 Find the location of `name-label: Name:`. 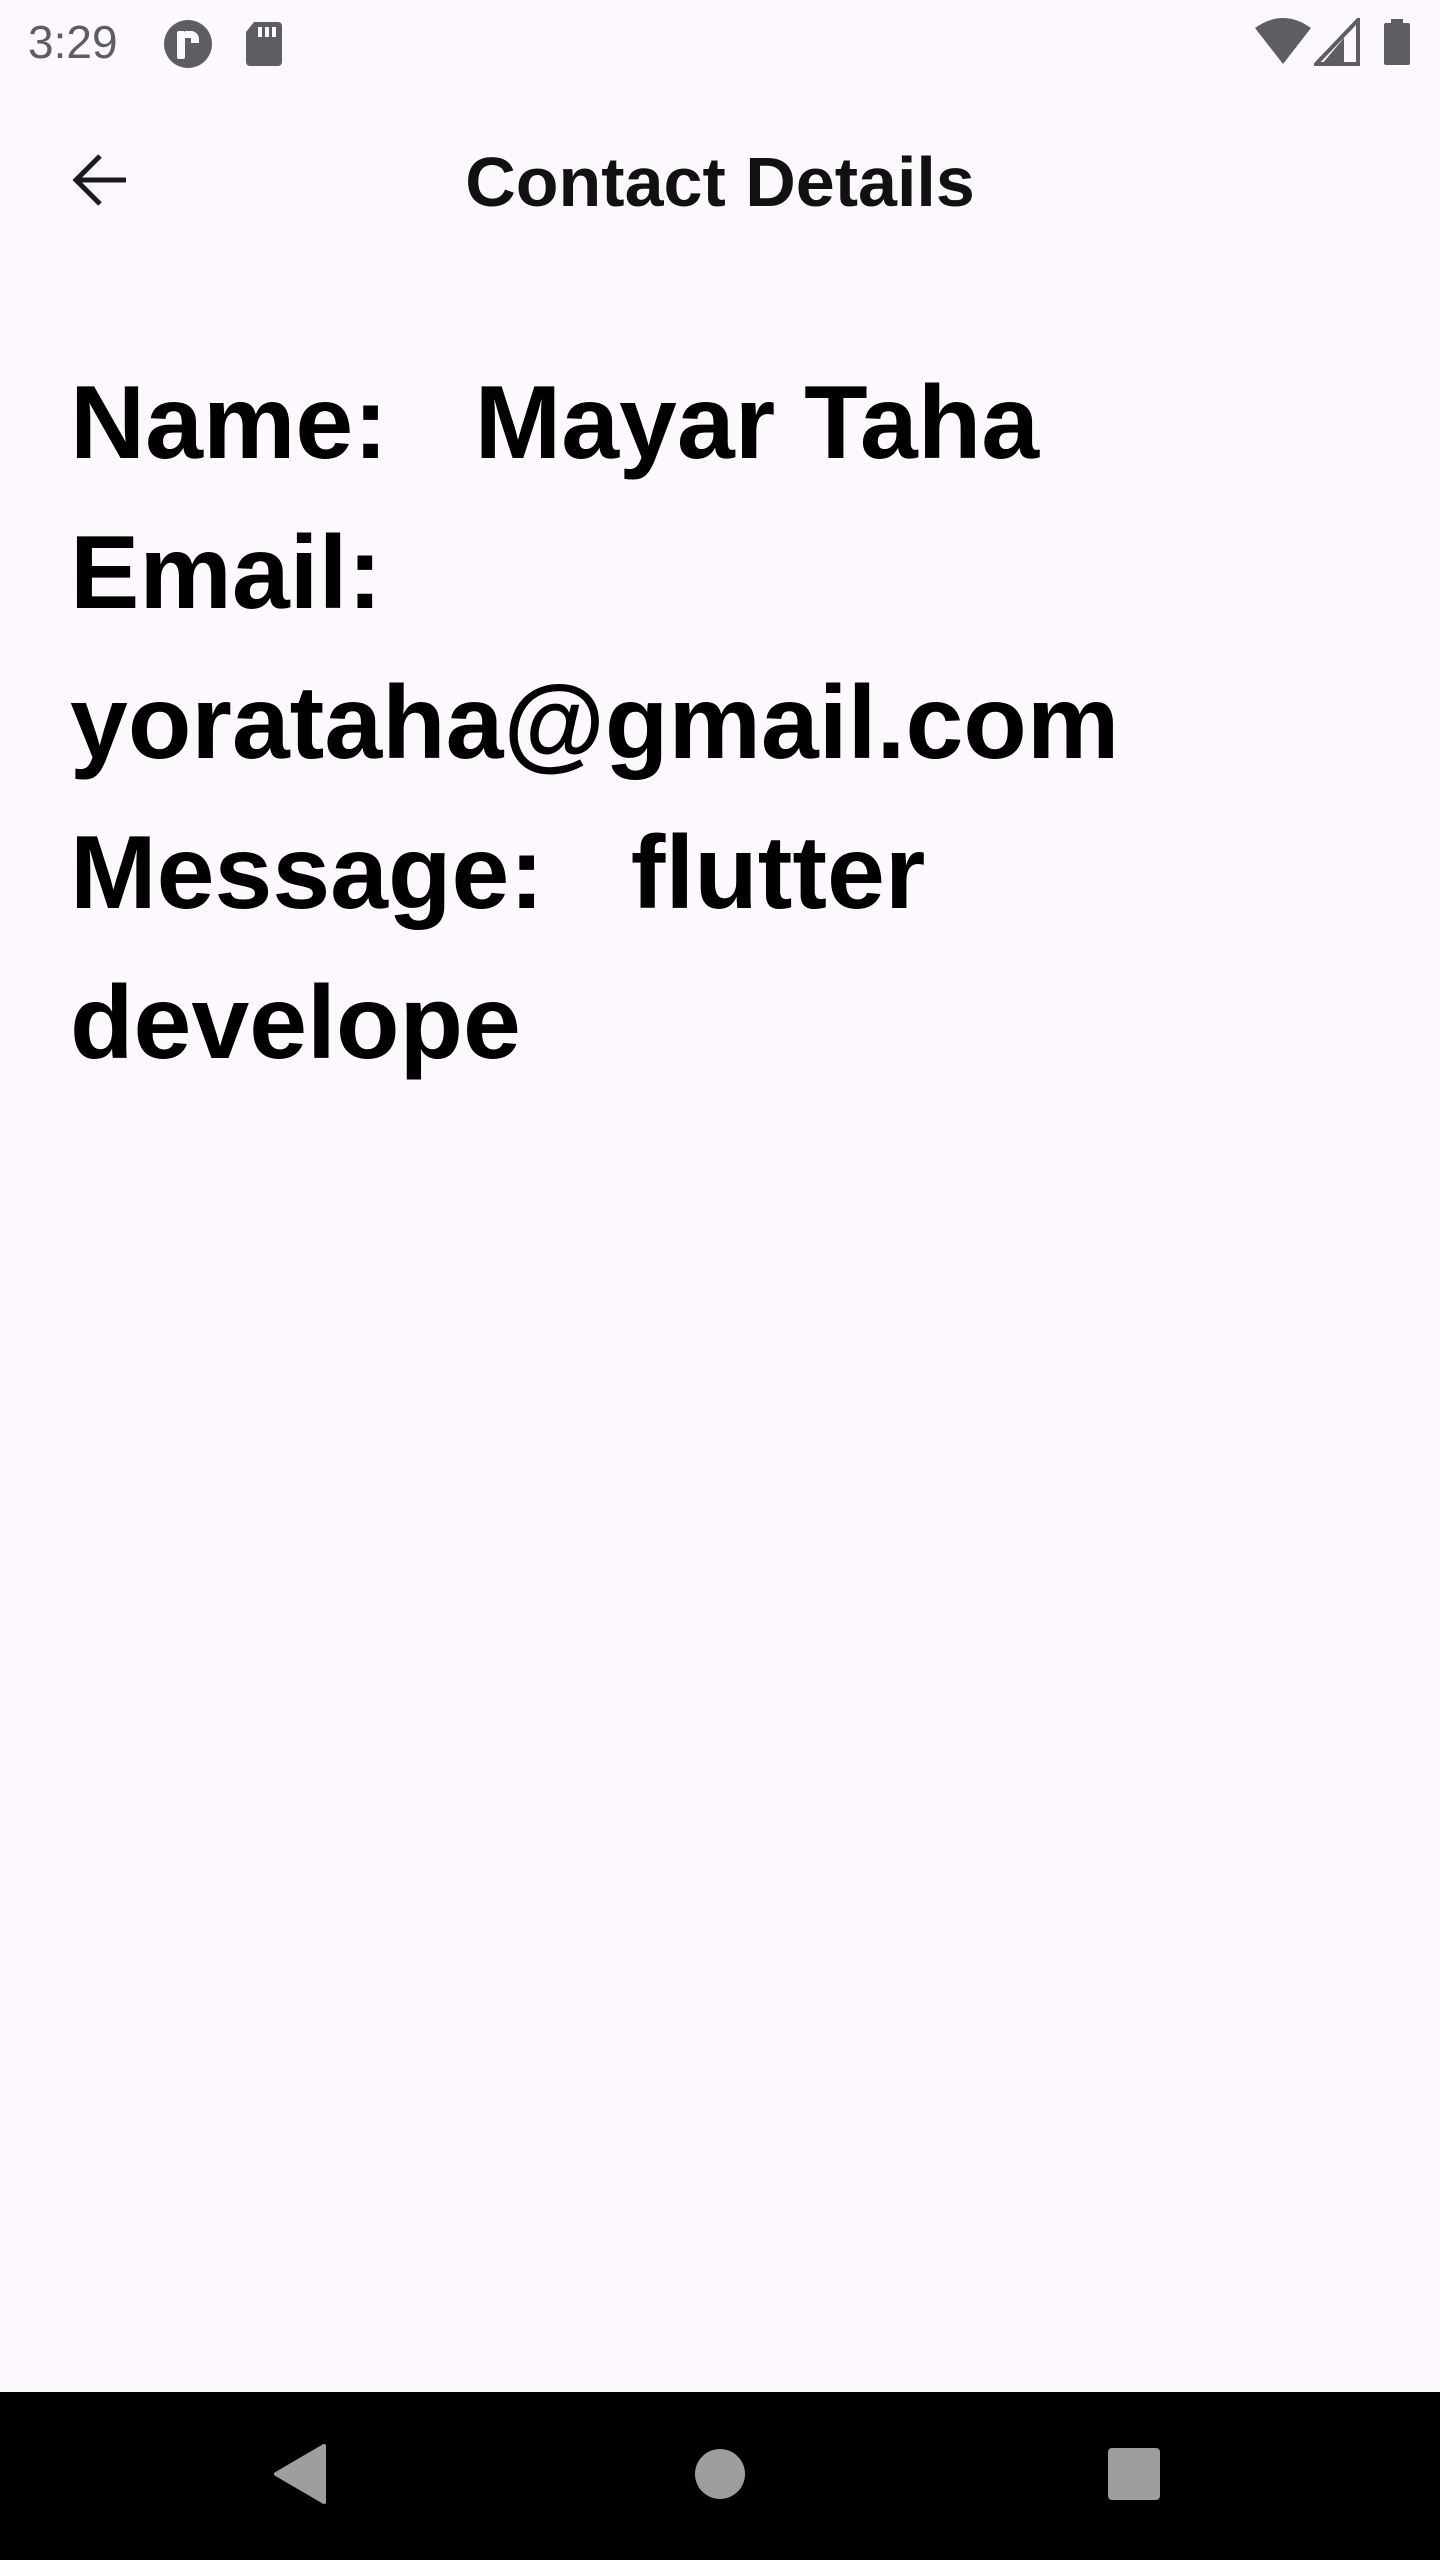

name-label: Name: is located at coordinates (229, 423).